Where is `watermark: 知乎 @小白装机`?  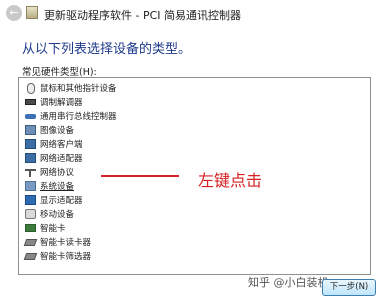
watermark: 知乎 @小白装机 is located at coordinates (288, 282).